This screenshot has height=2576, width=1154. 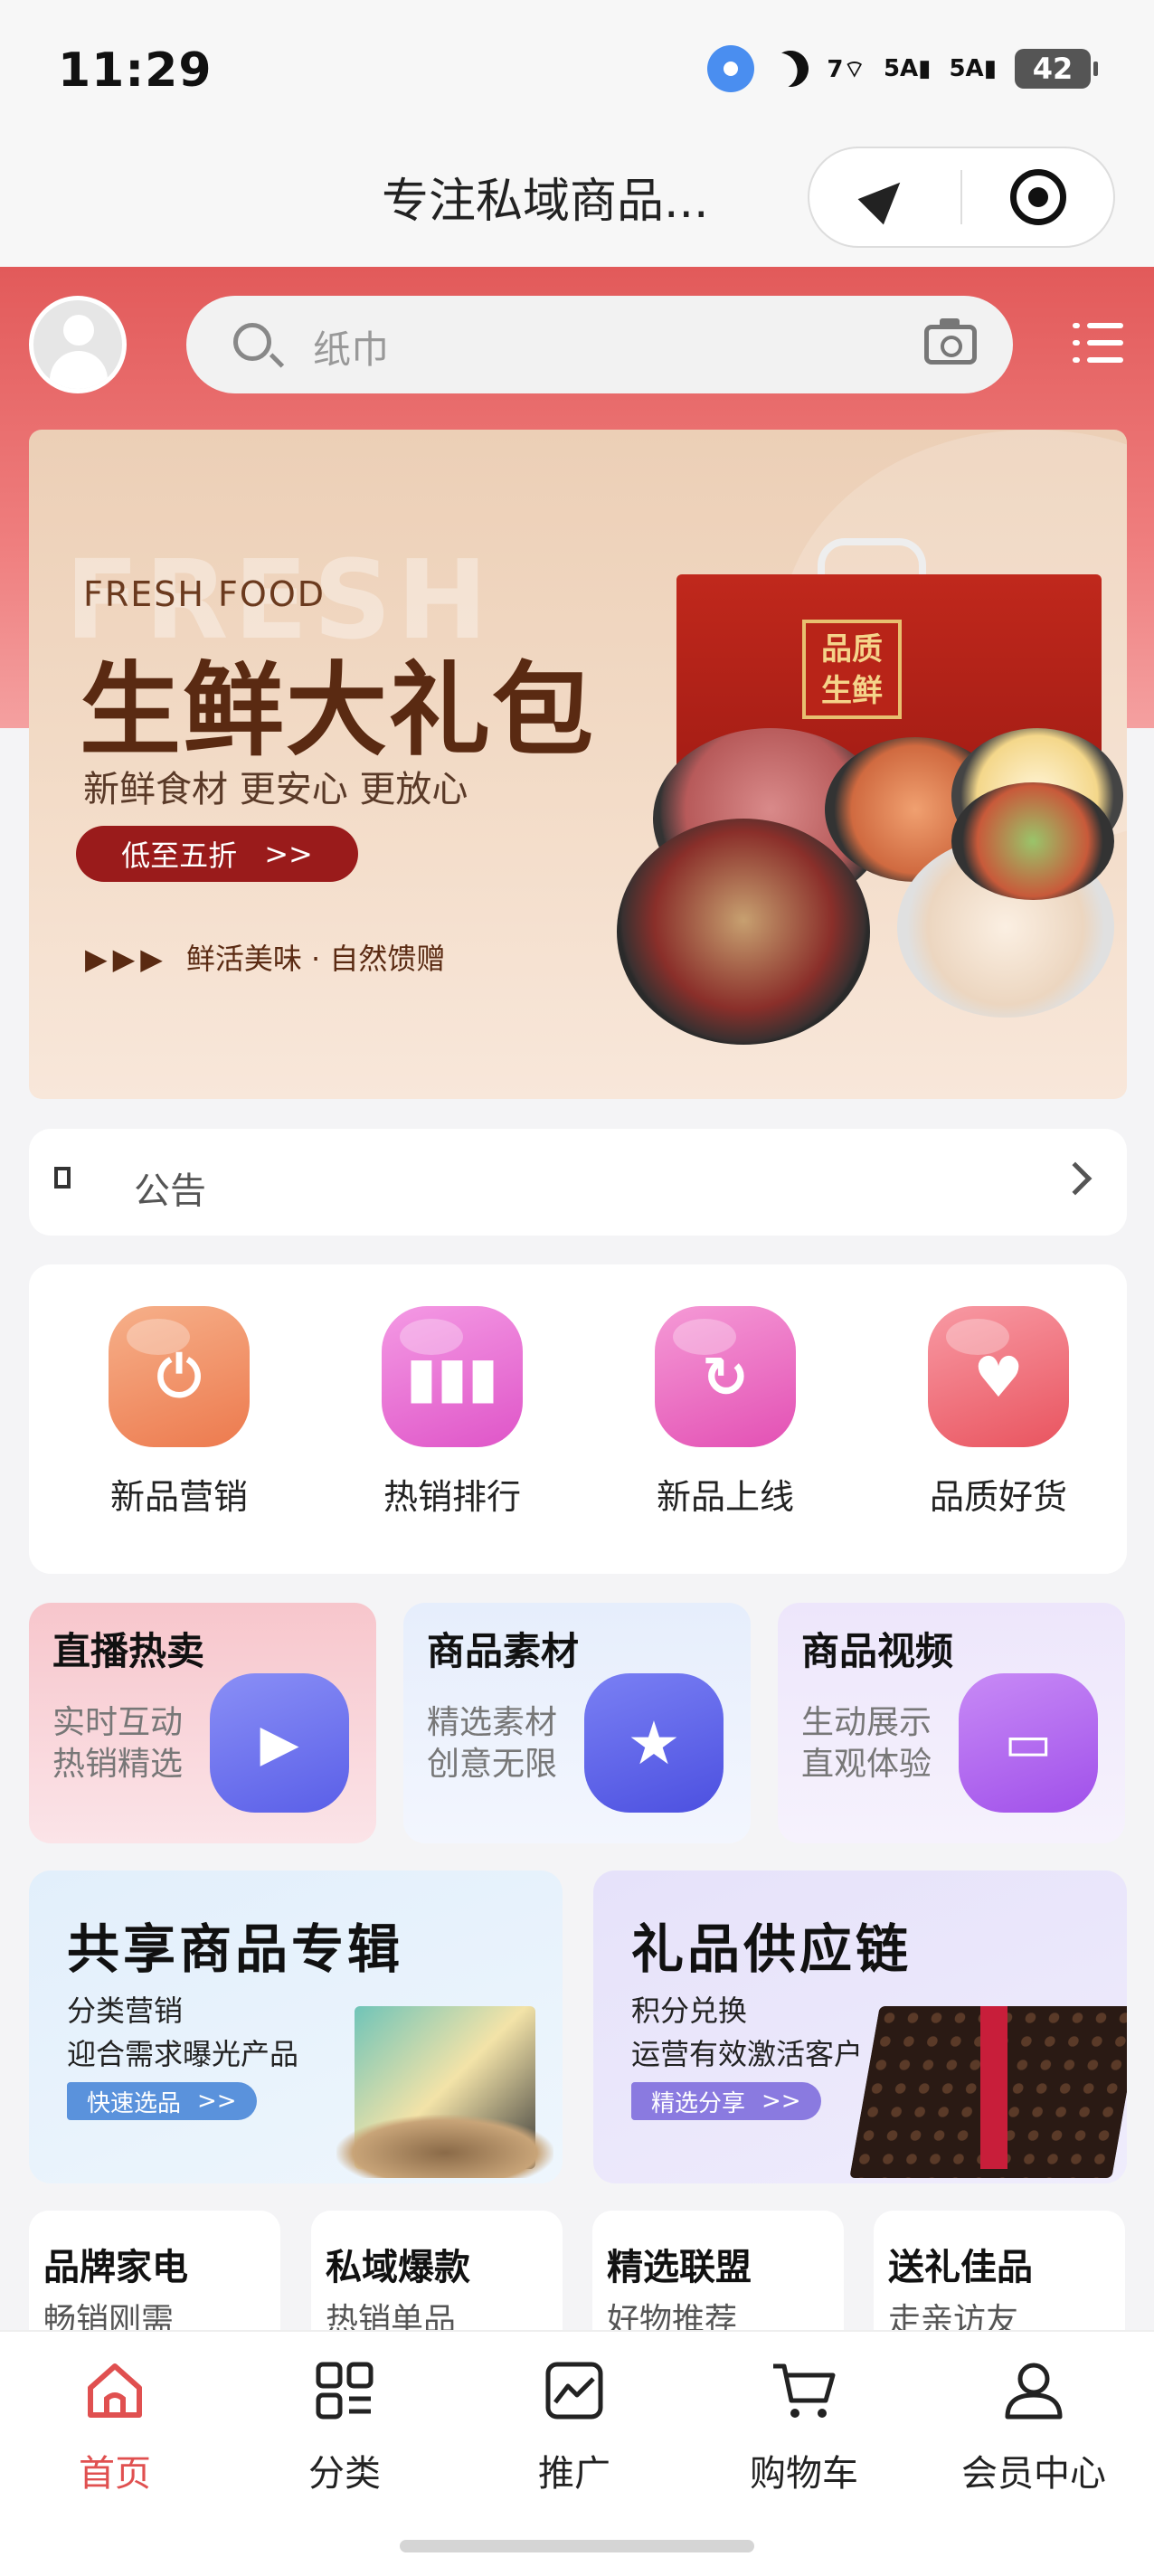 What do you see at coordinates (791, 69) in the screenshot?
I see `do-not-disturb-icon` at bounding box center [791, 69].